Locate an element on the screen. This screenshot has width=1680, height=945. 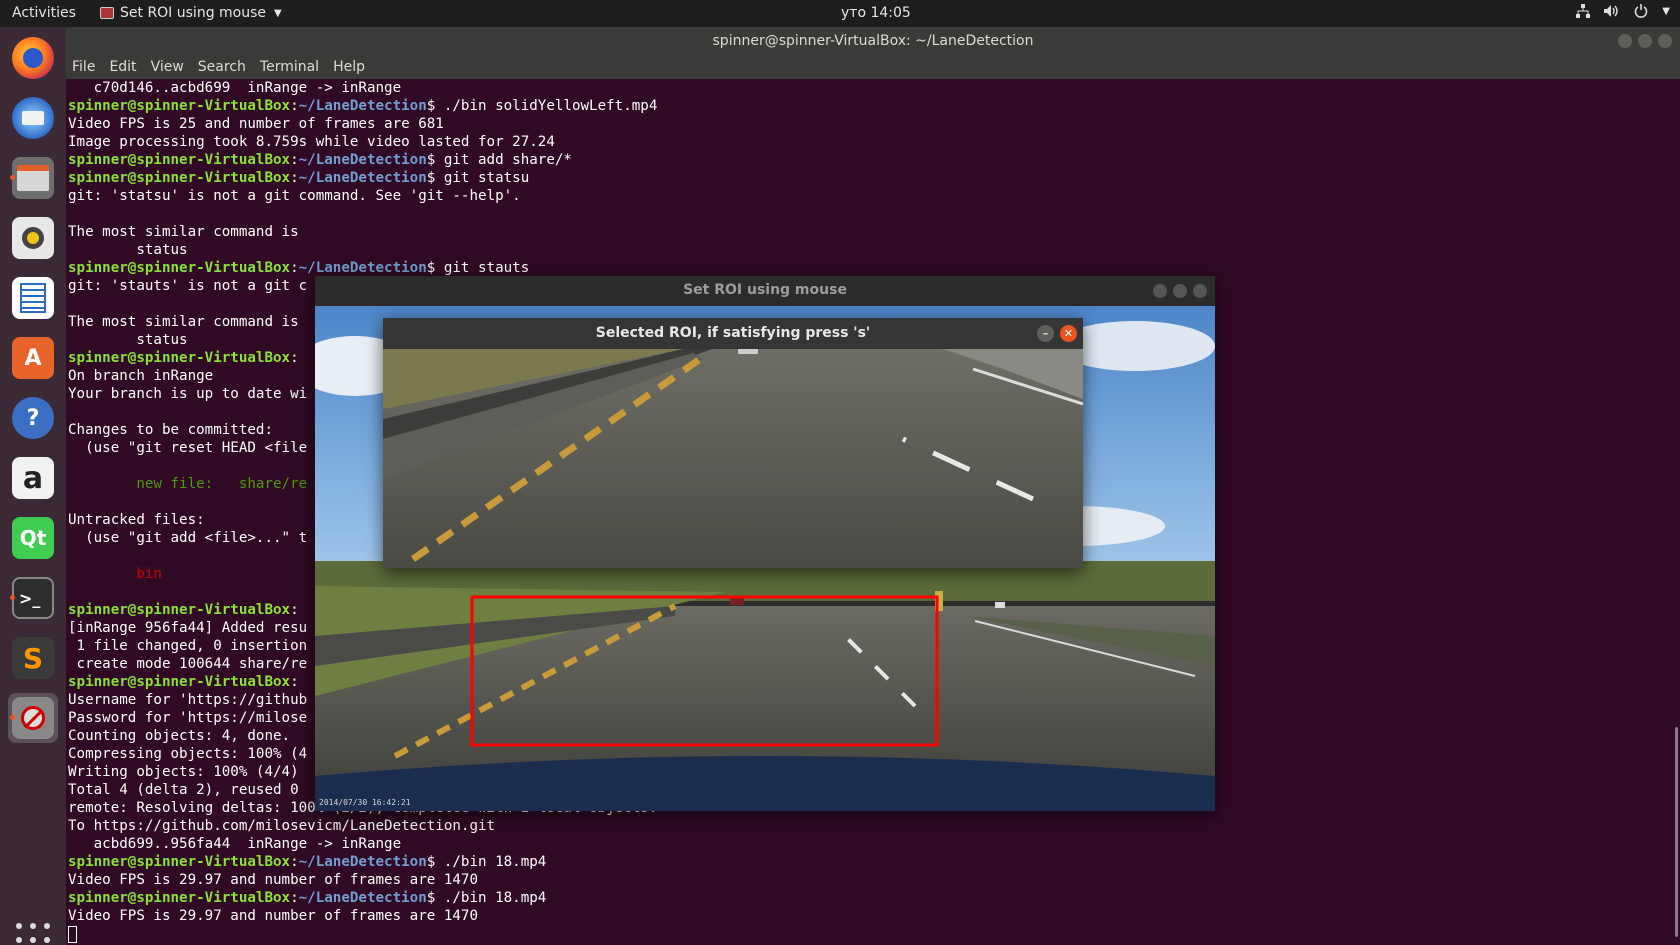
dock-firefox is located at coordinates (33, 58).